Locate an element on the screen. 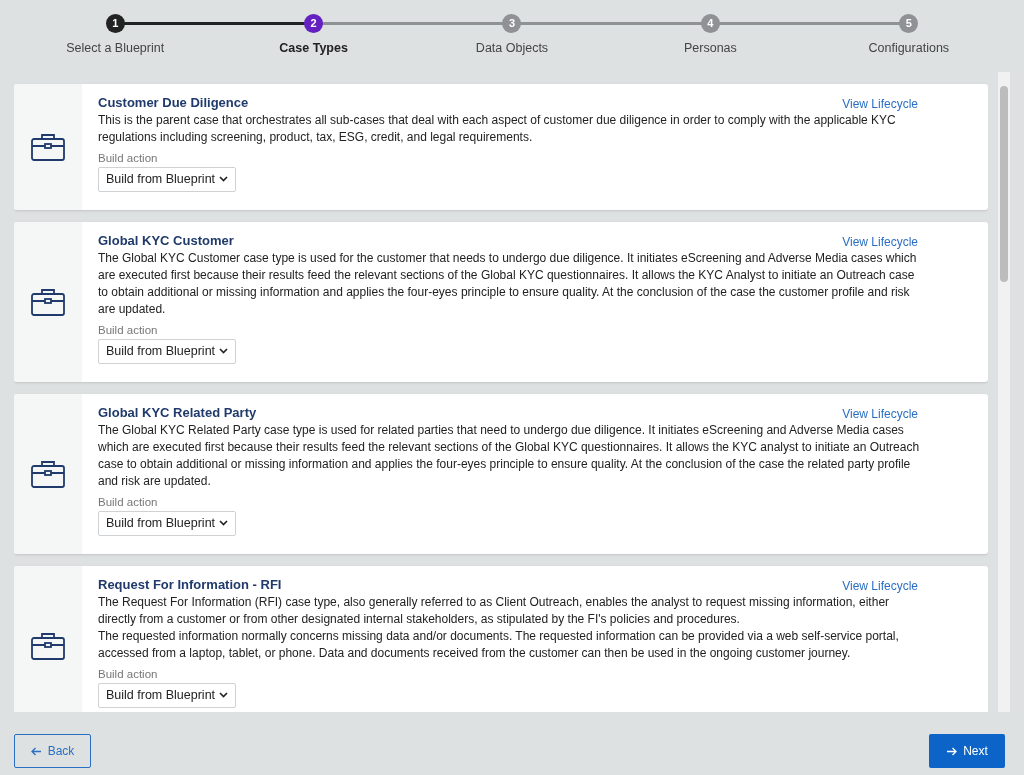  case-type-title: Request For Information - RFI is located at coordinates (190, 584).